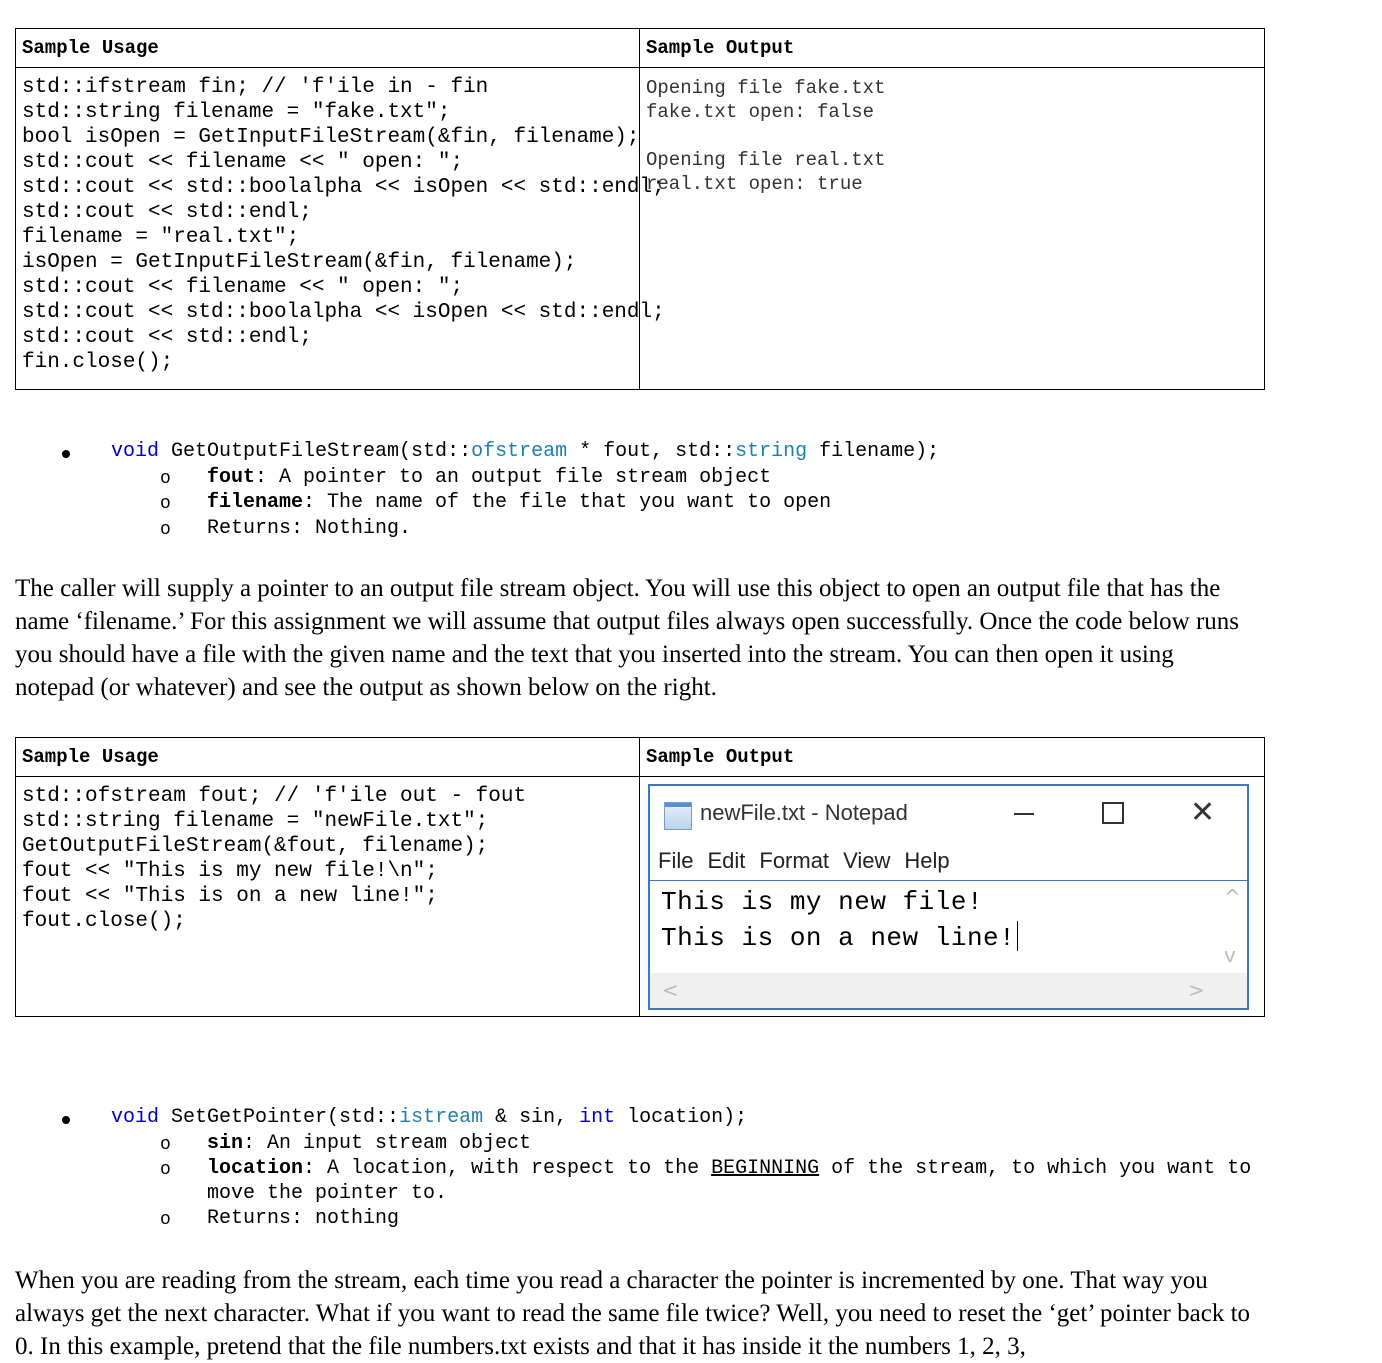  What do you see at coordinates (675, 860) in the screenshot?
I see `menu-file: File` at bounding box center [675, 860].